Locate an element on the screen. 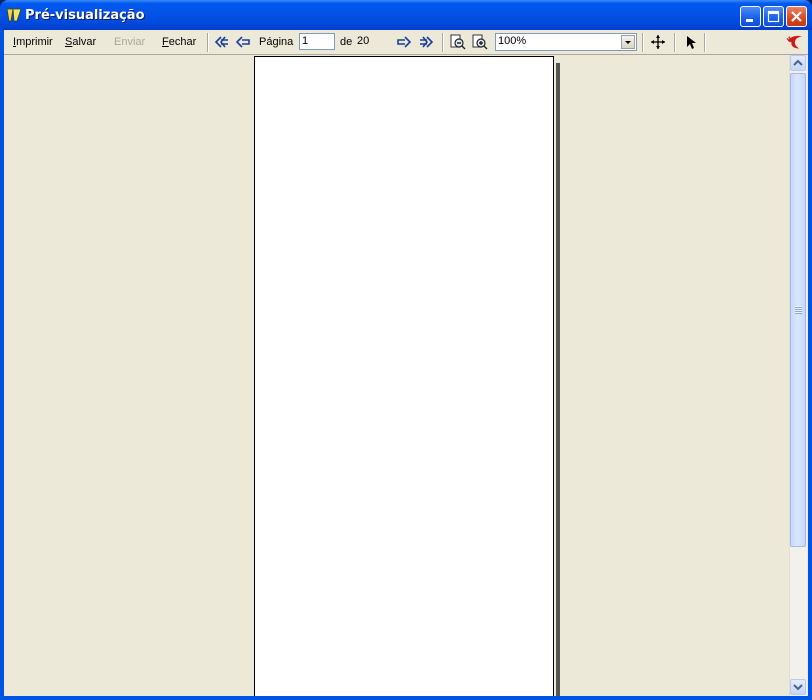  total-pages-field: 20 is located at coordinates (372, 41).